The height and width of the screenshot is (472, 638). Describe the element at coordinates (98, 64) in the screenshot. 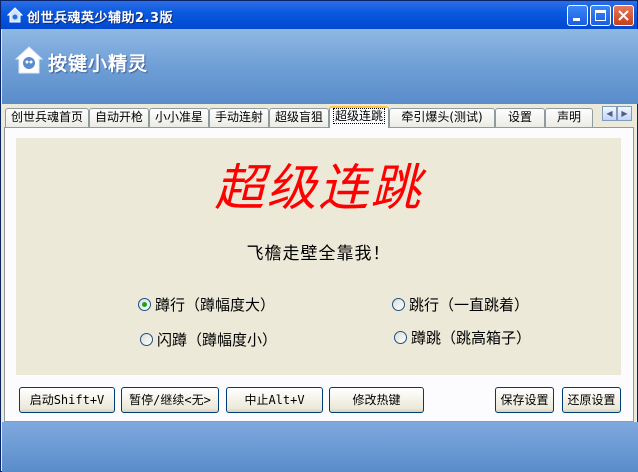

I see `logo-text: 按键小精灵` at that location.